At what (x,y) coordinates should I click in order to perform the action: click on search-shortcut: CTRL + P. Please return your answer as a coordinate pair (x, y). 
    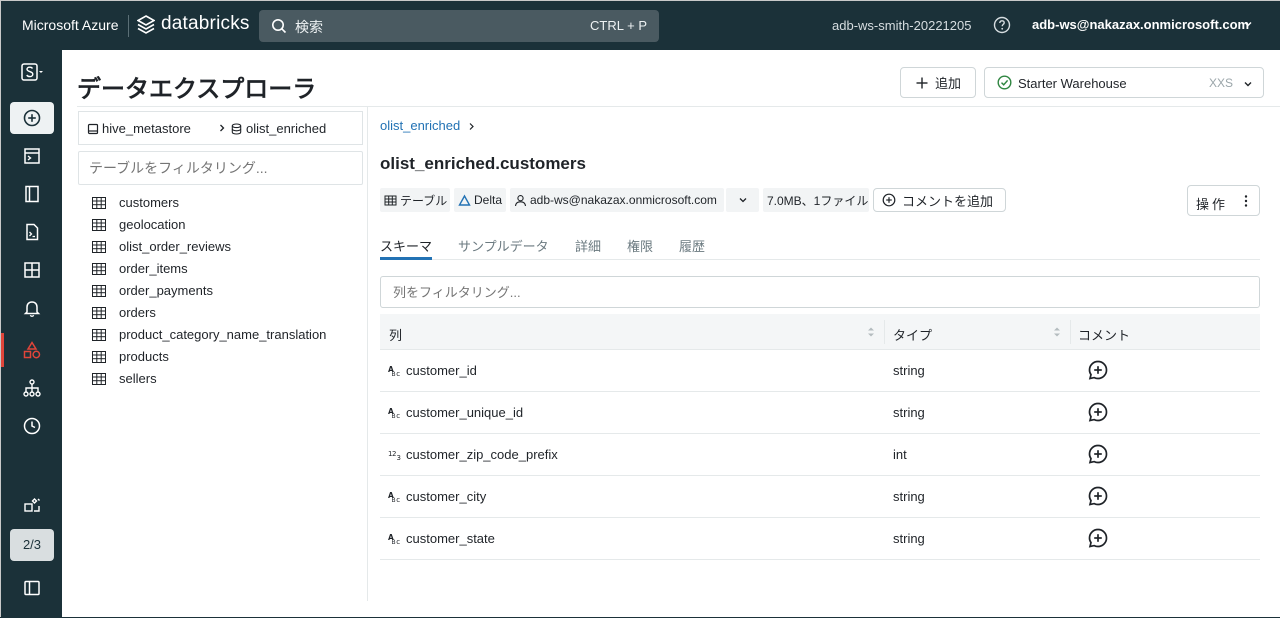
    Looking at the image, I should click on (618, 25).